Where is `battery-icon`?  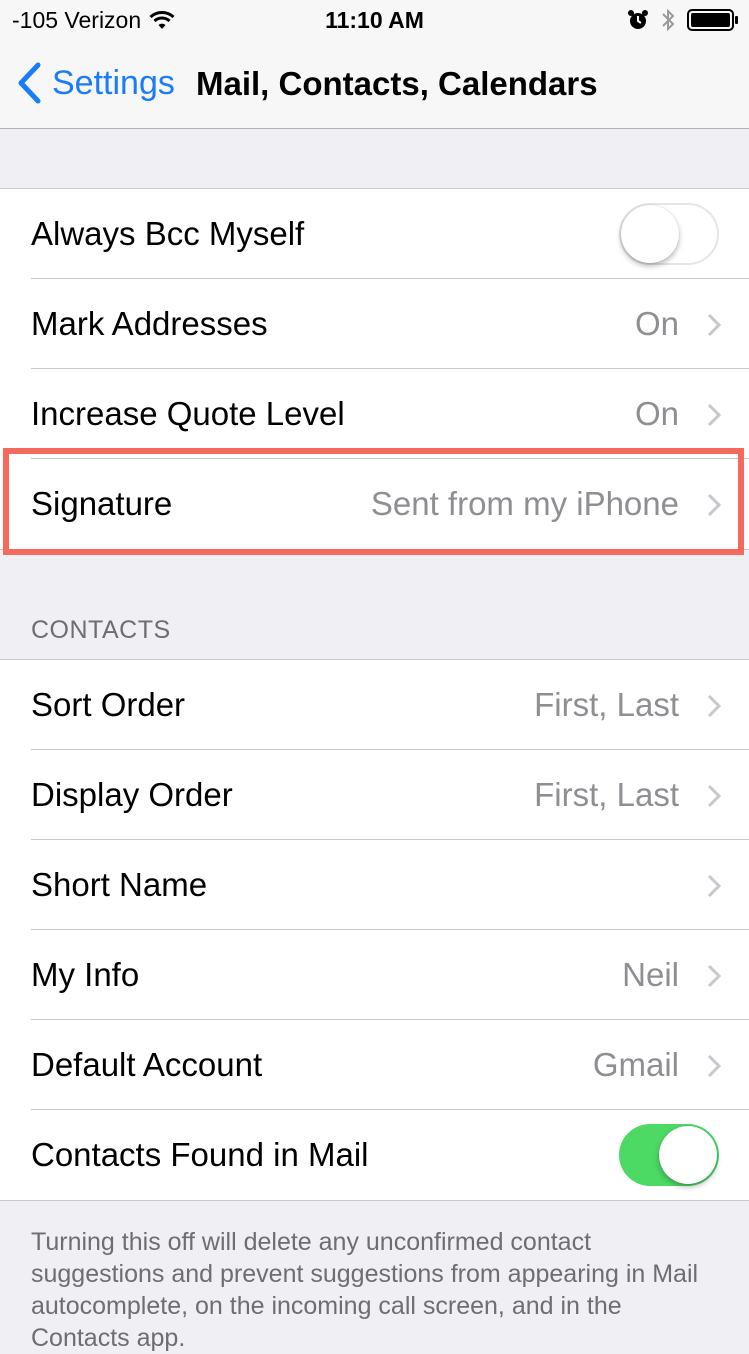
battery-icon is located at coordinates (712, 20).